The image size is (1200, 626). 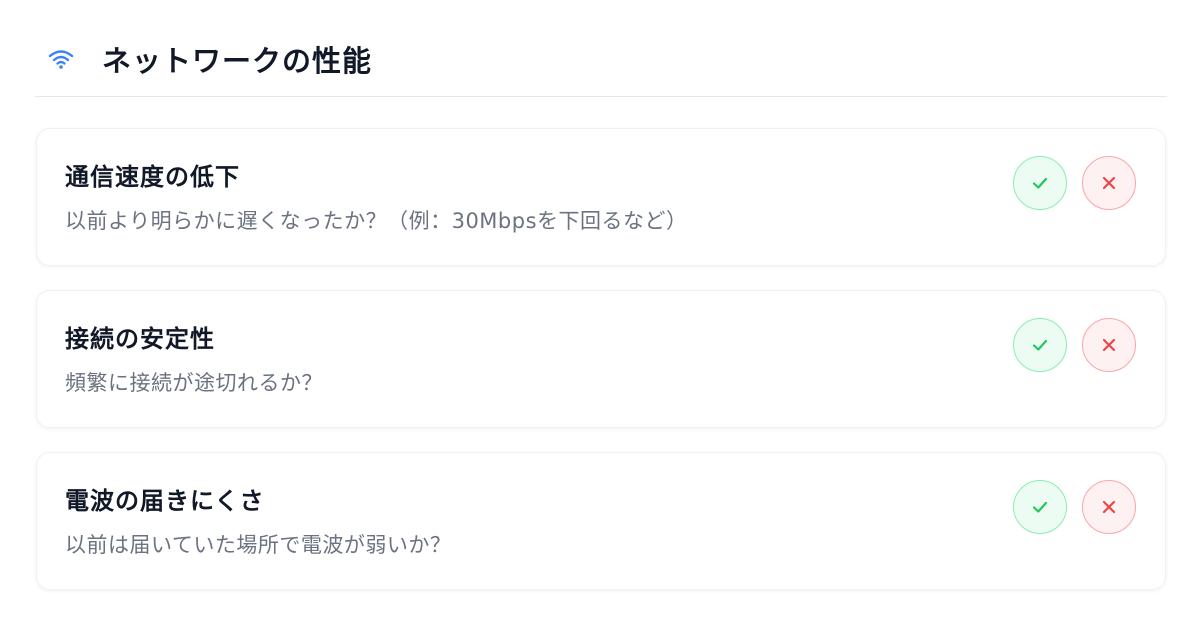 What do you see at coordinates (601, 59) in the screenshot?
I see `section-header: ネットワークの性能` at bounding box center [601, 59].